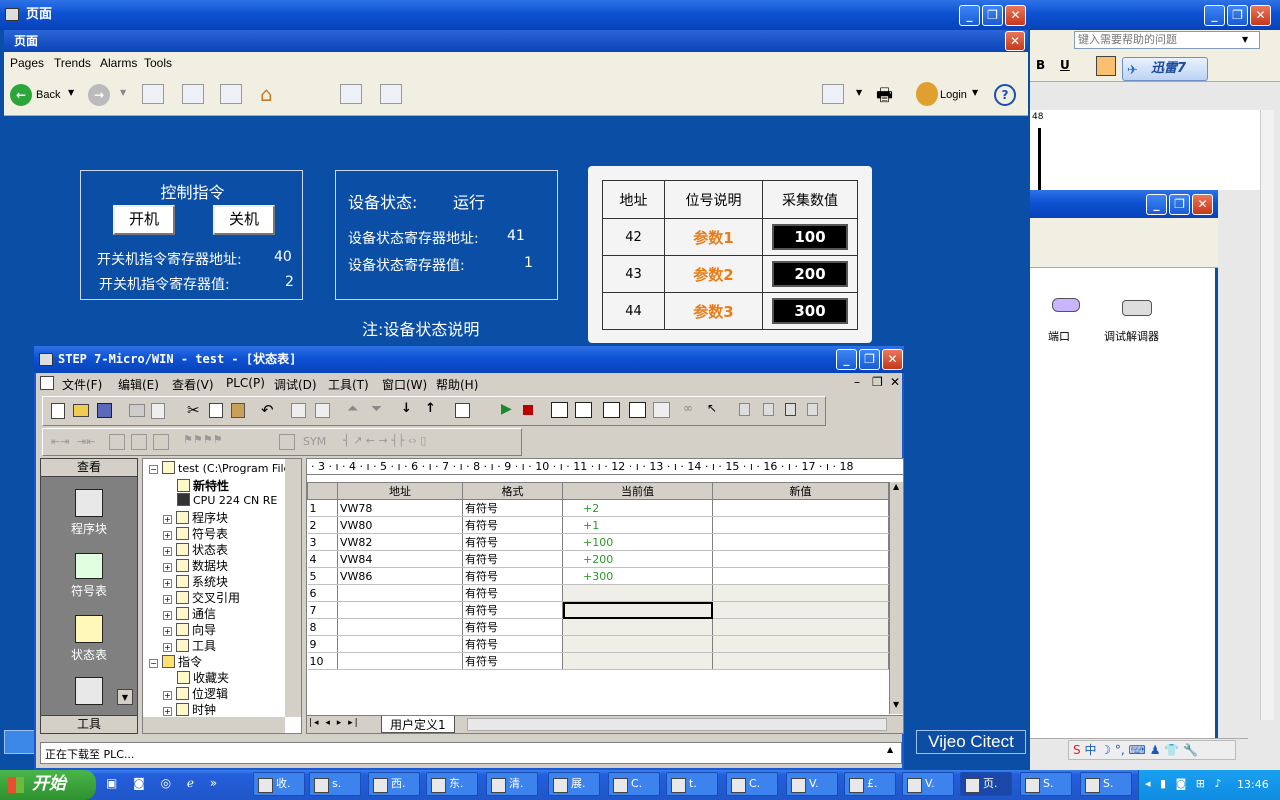 This screenshot has width=1280, height=800. I want to click on xunlei-badge: ✈ 迅雷7, so click(1165, 69).